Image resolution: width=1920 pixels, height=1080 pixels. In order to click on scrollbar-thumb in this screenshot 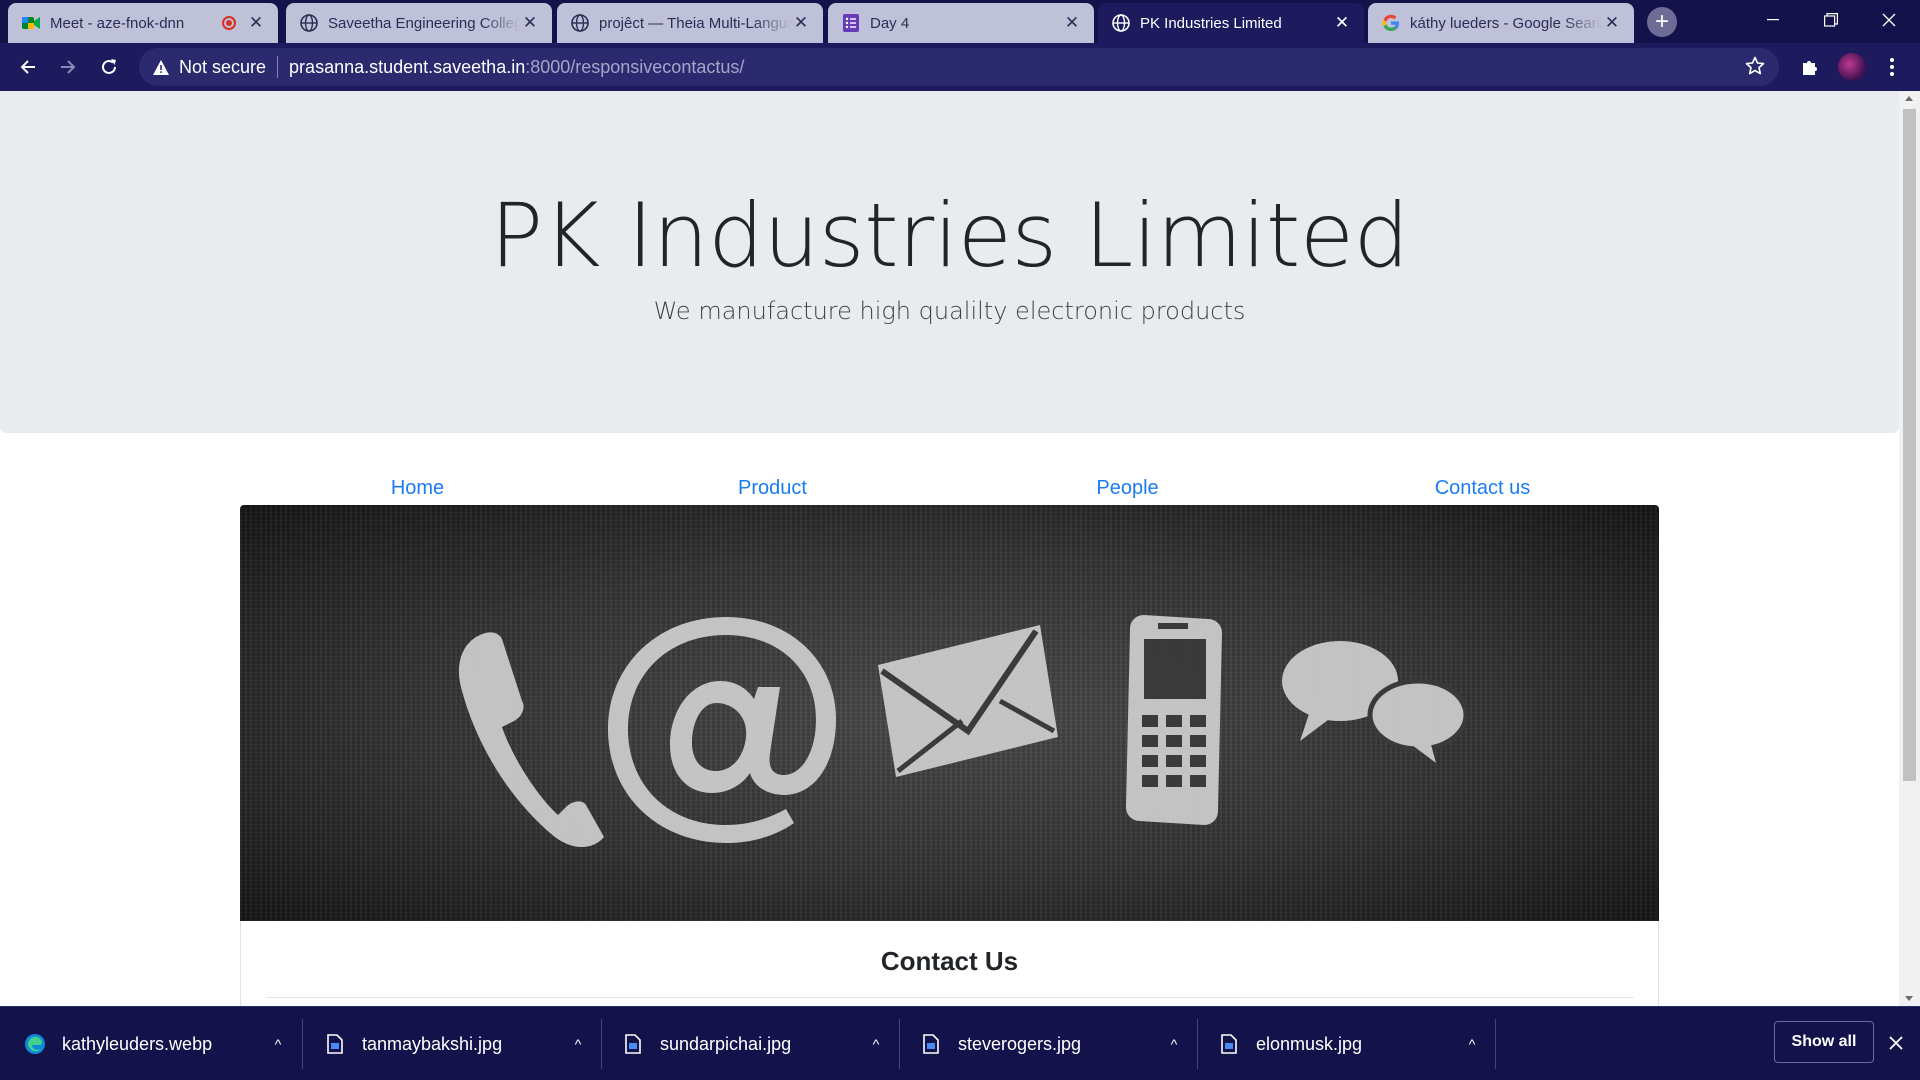, I will do `click(1909, 445)`.